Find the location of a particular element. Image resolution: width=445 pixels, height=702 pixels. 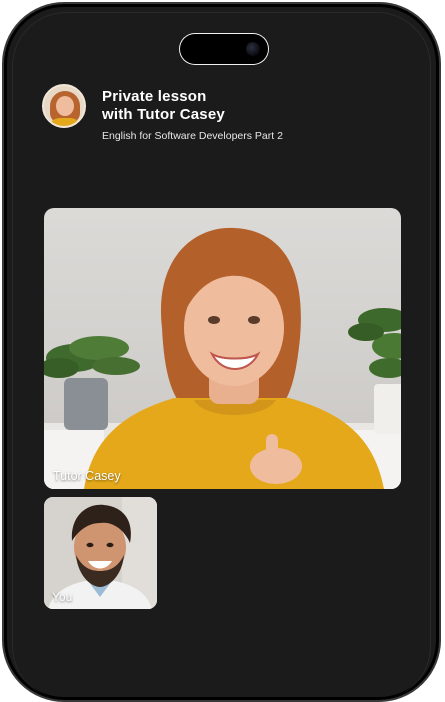

tutor-name-label: Tutor Casey is located at coordinates (87, 476).